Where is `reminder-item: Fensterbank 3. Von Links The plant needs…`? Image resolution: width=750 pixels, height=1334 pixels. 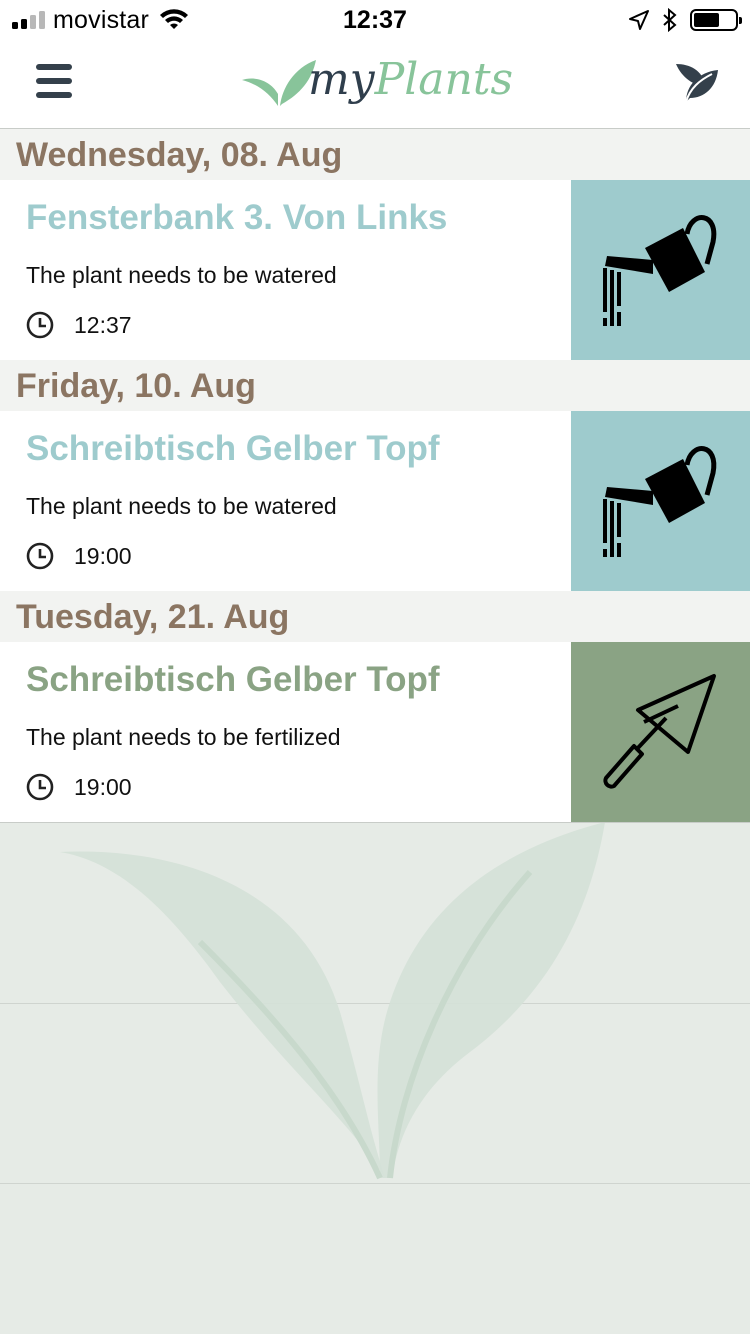
reminder-item: Fensterbank 3. Von Links The plant needs… is located at coordinates (375, 270).